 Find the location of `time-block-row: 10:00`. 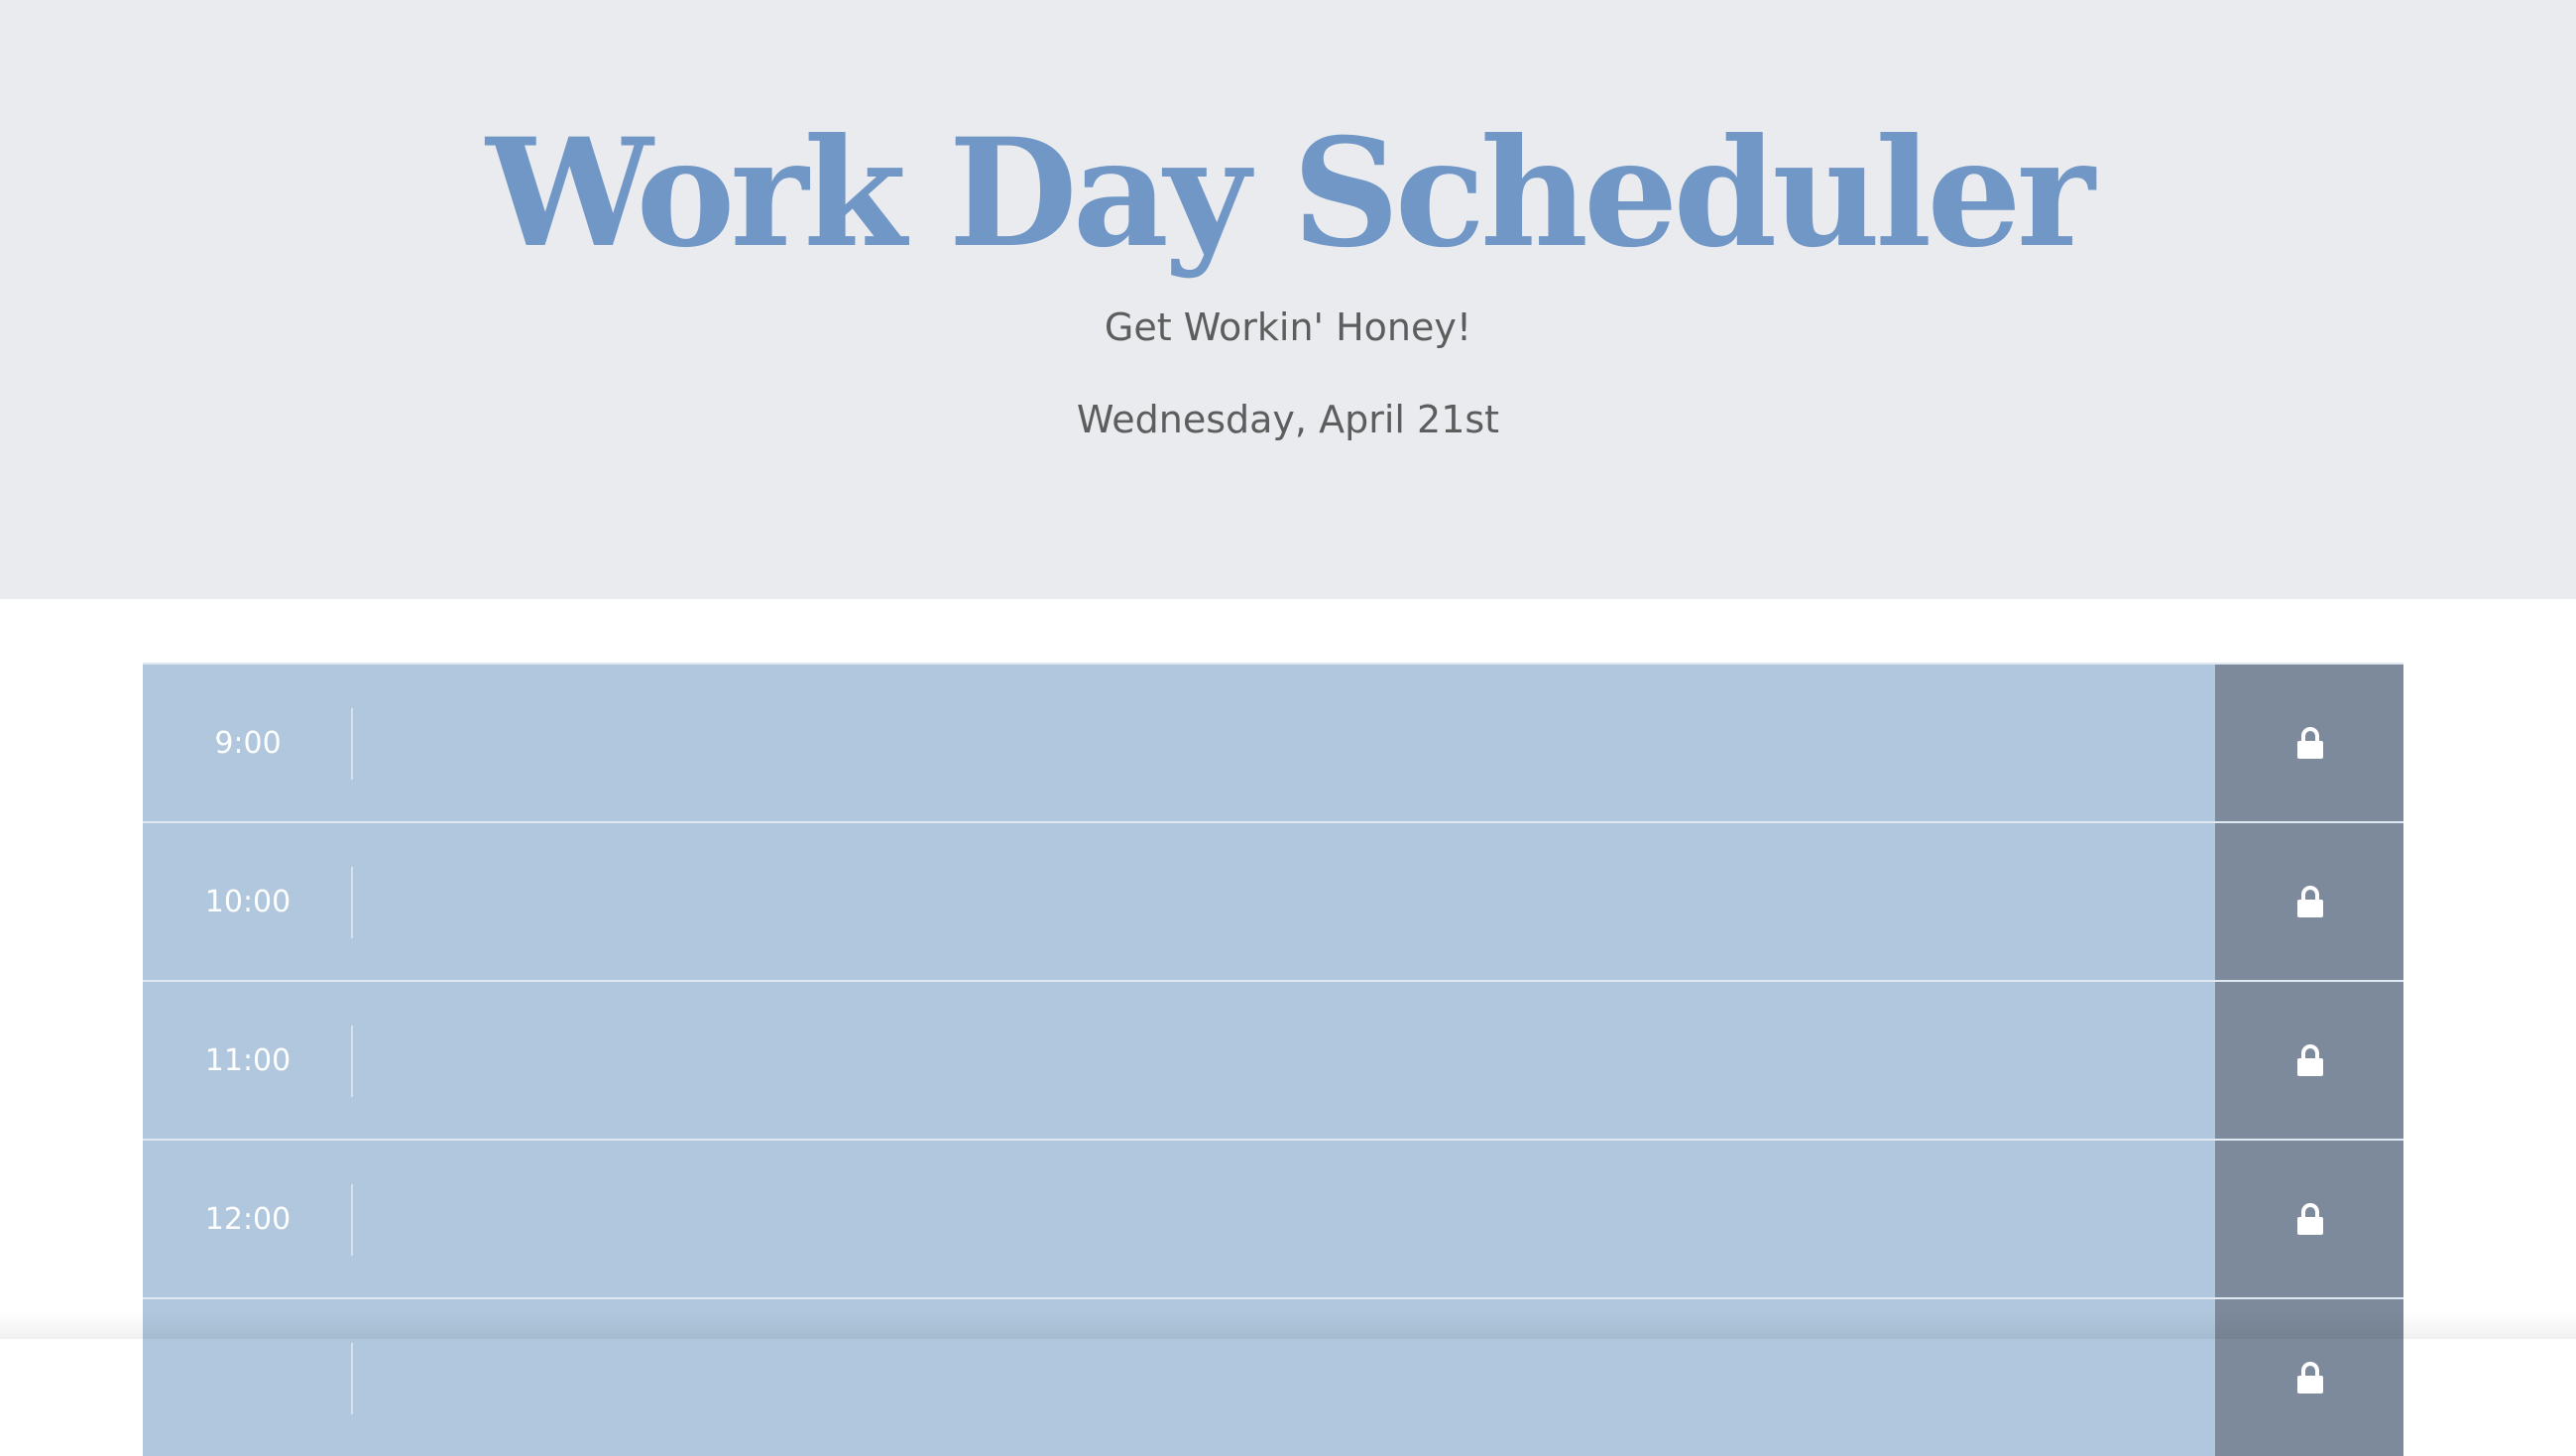

time-block-row: 10:00 is located at coordinates (1273, 900).